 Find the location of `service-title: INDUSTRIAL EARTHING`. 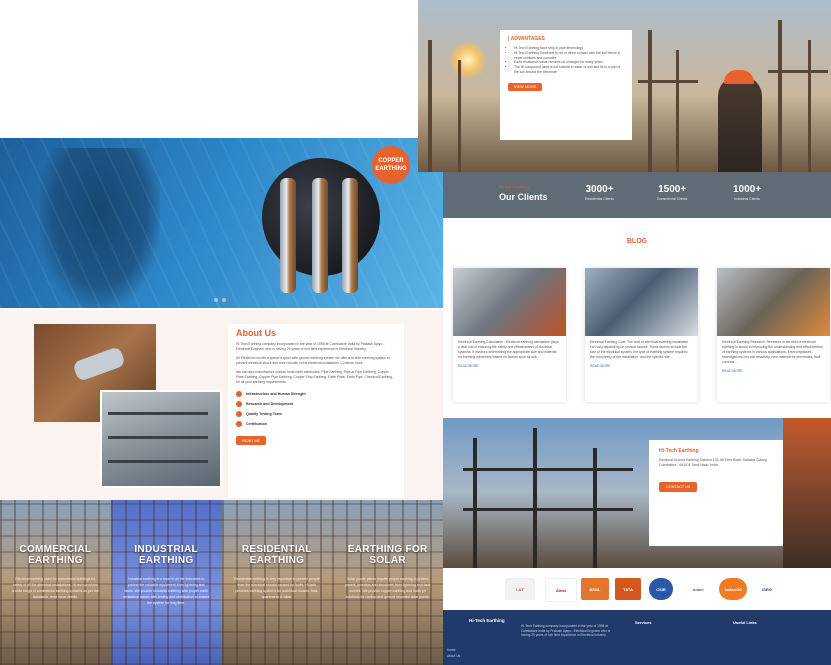

service-title: INDUSTRIAL EARTHING is located at coordinates (166, 555).